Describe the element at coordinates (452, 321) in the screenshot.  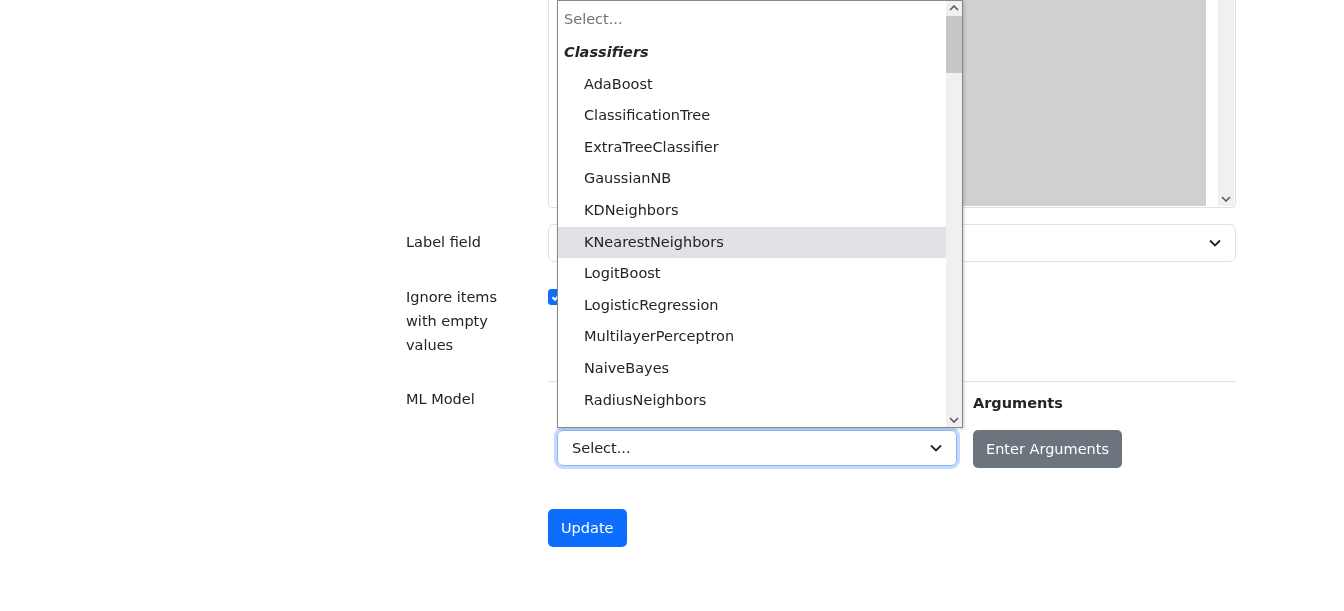
I see `field-label: Ignore items with empty values` at that location.